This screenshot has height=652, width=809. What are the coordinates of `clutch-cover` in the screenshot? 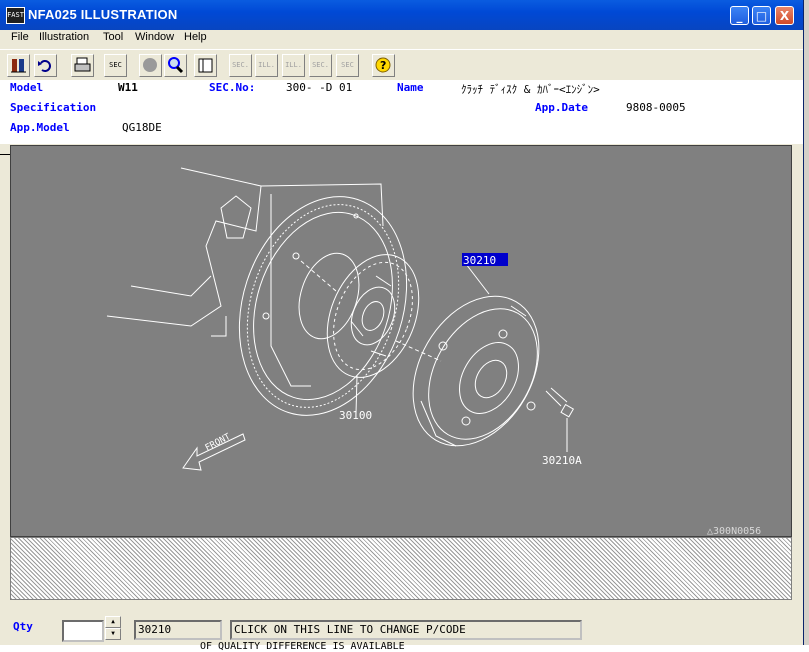 It's located at (476, 371).